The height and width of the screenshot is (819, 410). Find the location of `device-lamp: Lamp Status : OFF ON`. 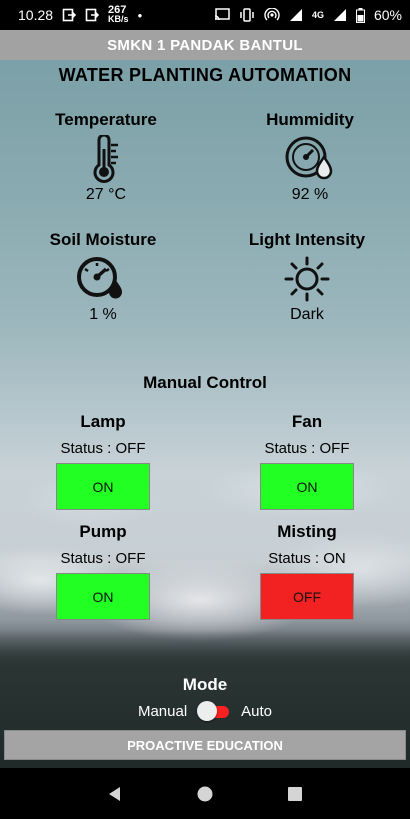

device-lamp: Lamp Status : OFF ON is located at coordinates (103, 461).